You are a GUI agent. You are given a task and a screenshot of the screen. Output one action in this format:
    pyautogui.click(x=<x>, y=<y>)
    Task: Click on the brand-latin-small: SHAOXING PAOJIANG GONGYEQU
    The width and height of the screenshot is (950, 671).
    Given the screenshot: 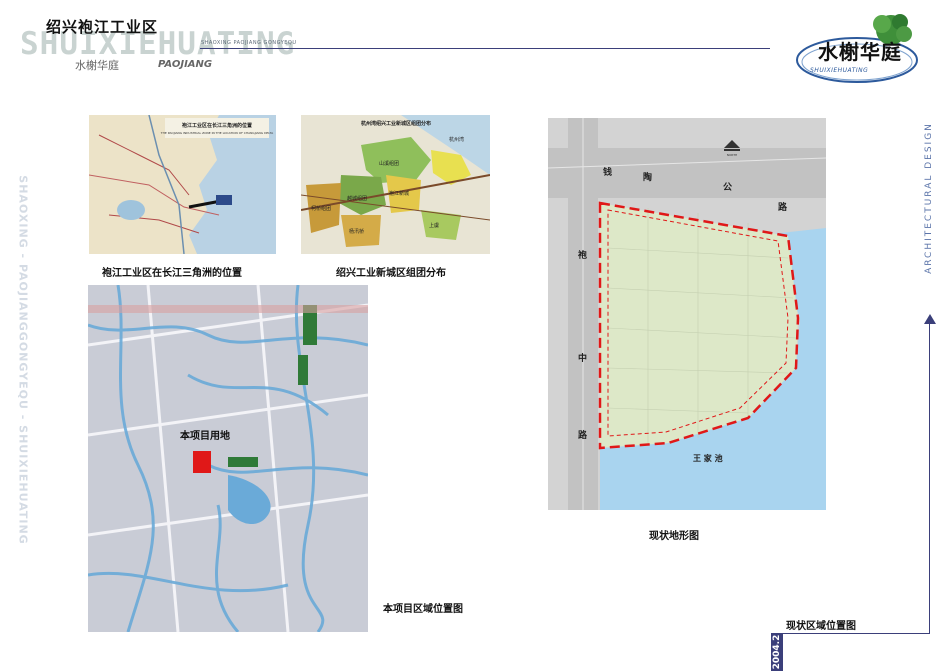 What is the action you would take?
    pyautogui.click(x=249, y=43)
    